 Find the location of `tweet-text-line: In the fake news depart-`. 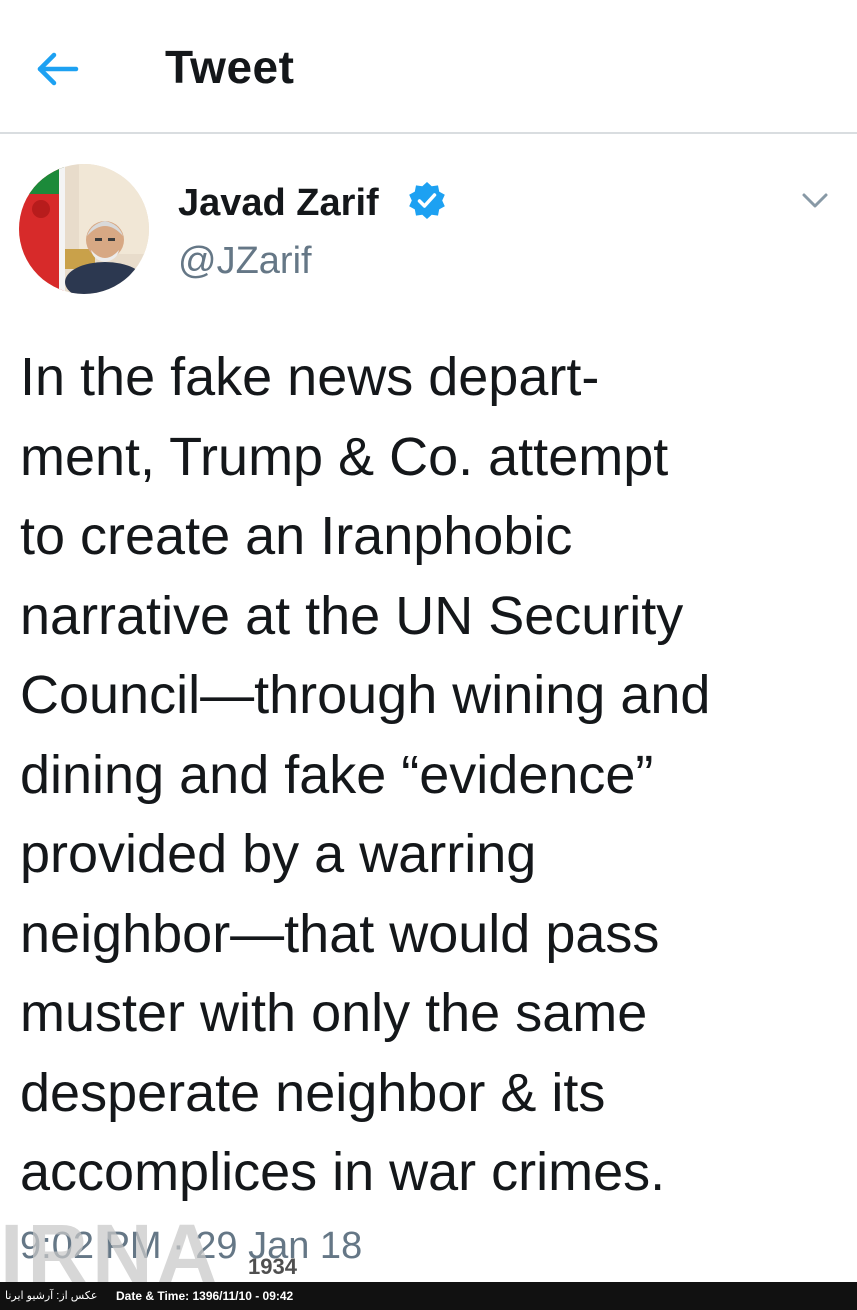

tweet-text-line: In the fake news depart- is located at coordinates (310, 377).